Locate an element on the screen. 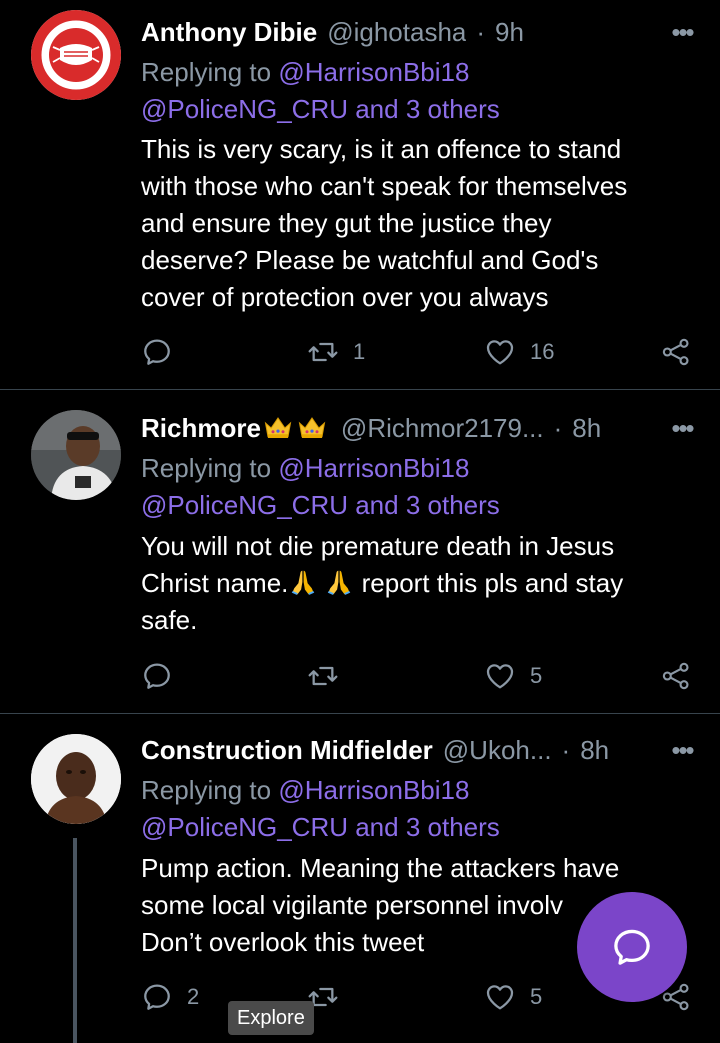 This screenshot has width=720, height=1043. display-name: Anthony Dibie is located at coordinates (229, 32).